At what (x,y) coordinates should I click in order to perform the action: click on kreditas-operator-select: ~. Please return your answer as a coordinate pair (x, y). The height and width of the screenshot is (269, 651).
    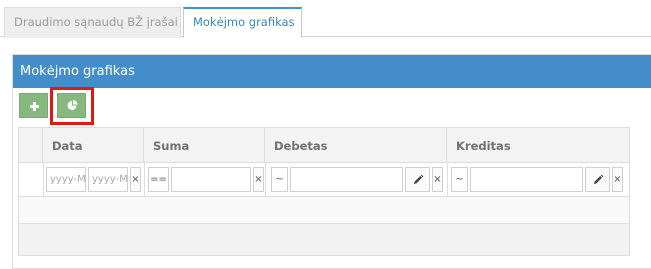
    Looking at the image, I should click on (459, 179).